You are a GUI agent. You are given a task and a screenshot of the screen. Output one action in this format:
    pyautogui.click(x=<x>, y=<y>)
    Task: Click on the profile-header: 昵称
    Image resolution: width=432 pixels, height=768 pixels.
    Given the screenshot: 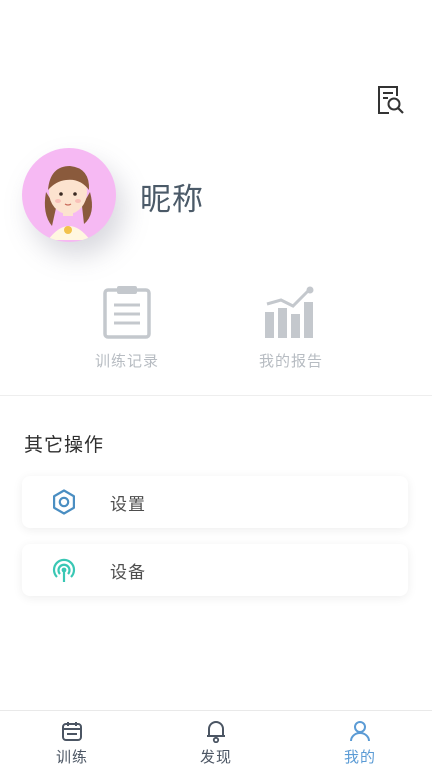 What is the action you would take?
    pyautogui.click(x=172, y=196)
    